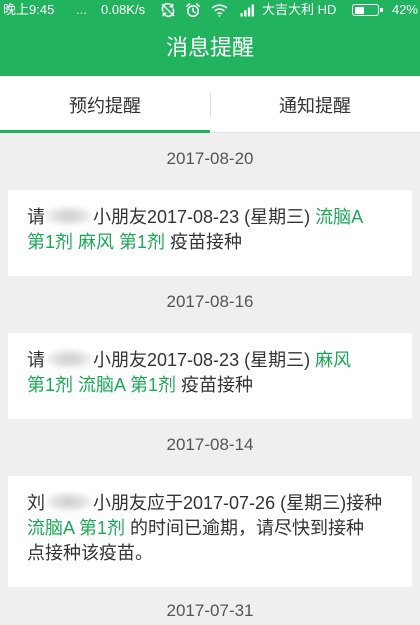 The height and width of the screenshot is (625, 420). What do you see at coordinates (209, 47) in the screenshot?
I see `page-title: 消息提醒` at bounding box center [209, 47].